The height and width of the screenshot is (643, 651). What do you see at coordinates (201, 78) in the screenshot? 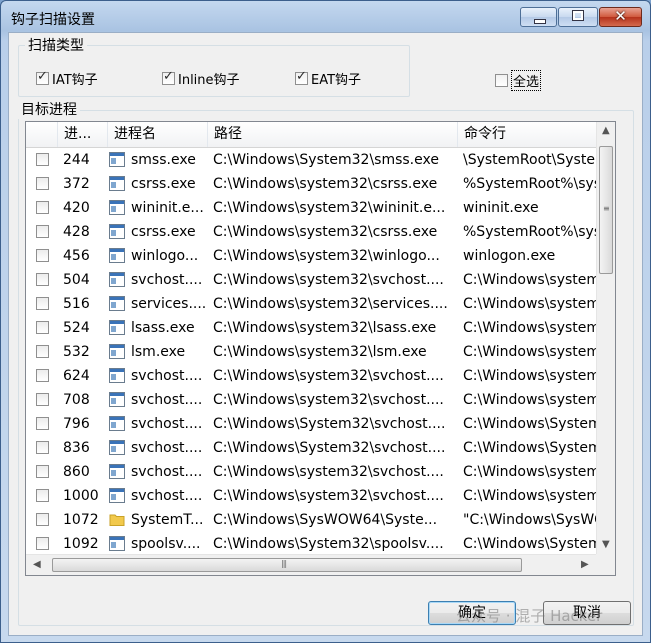
I see `inline-hook-checkbox: Inline钩子` at bounding box center [201, 78].